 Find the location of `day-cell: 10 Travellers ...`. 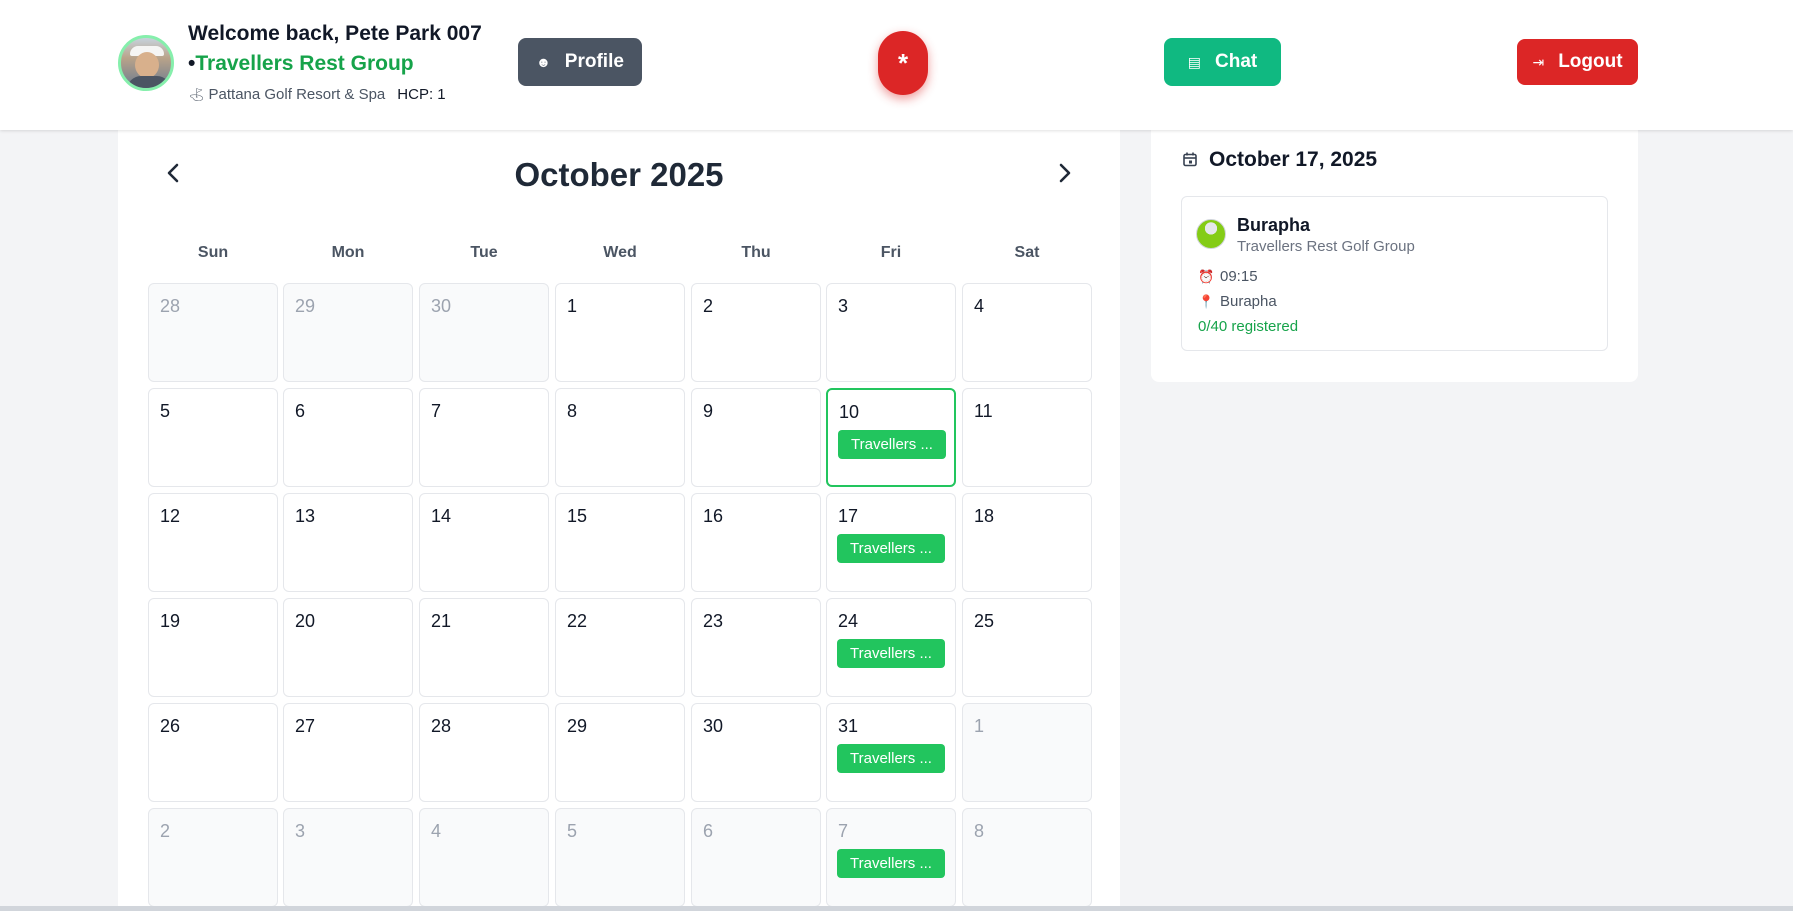

day-cell: 10 Travellers ... is located at coordinates (891, 437).